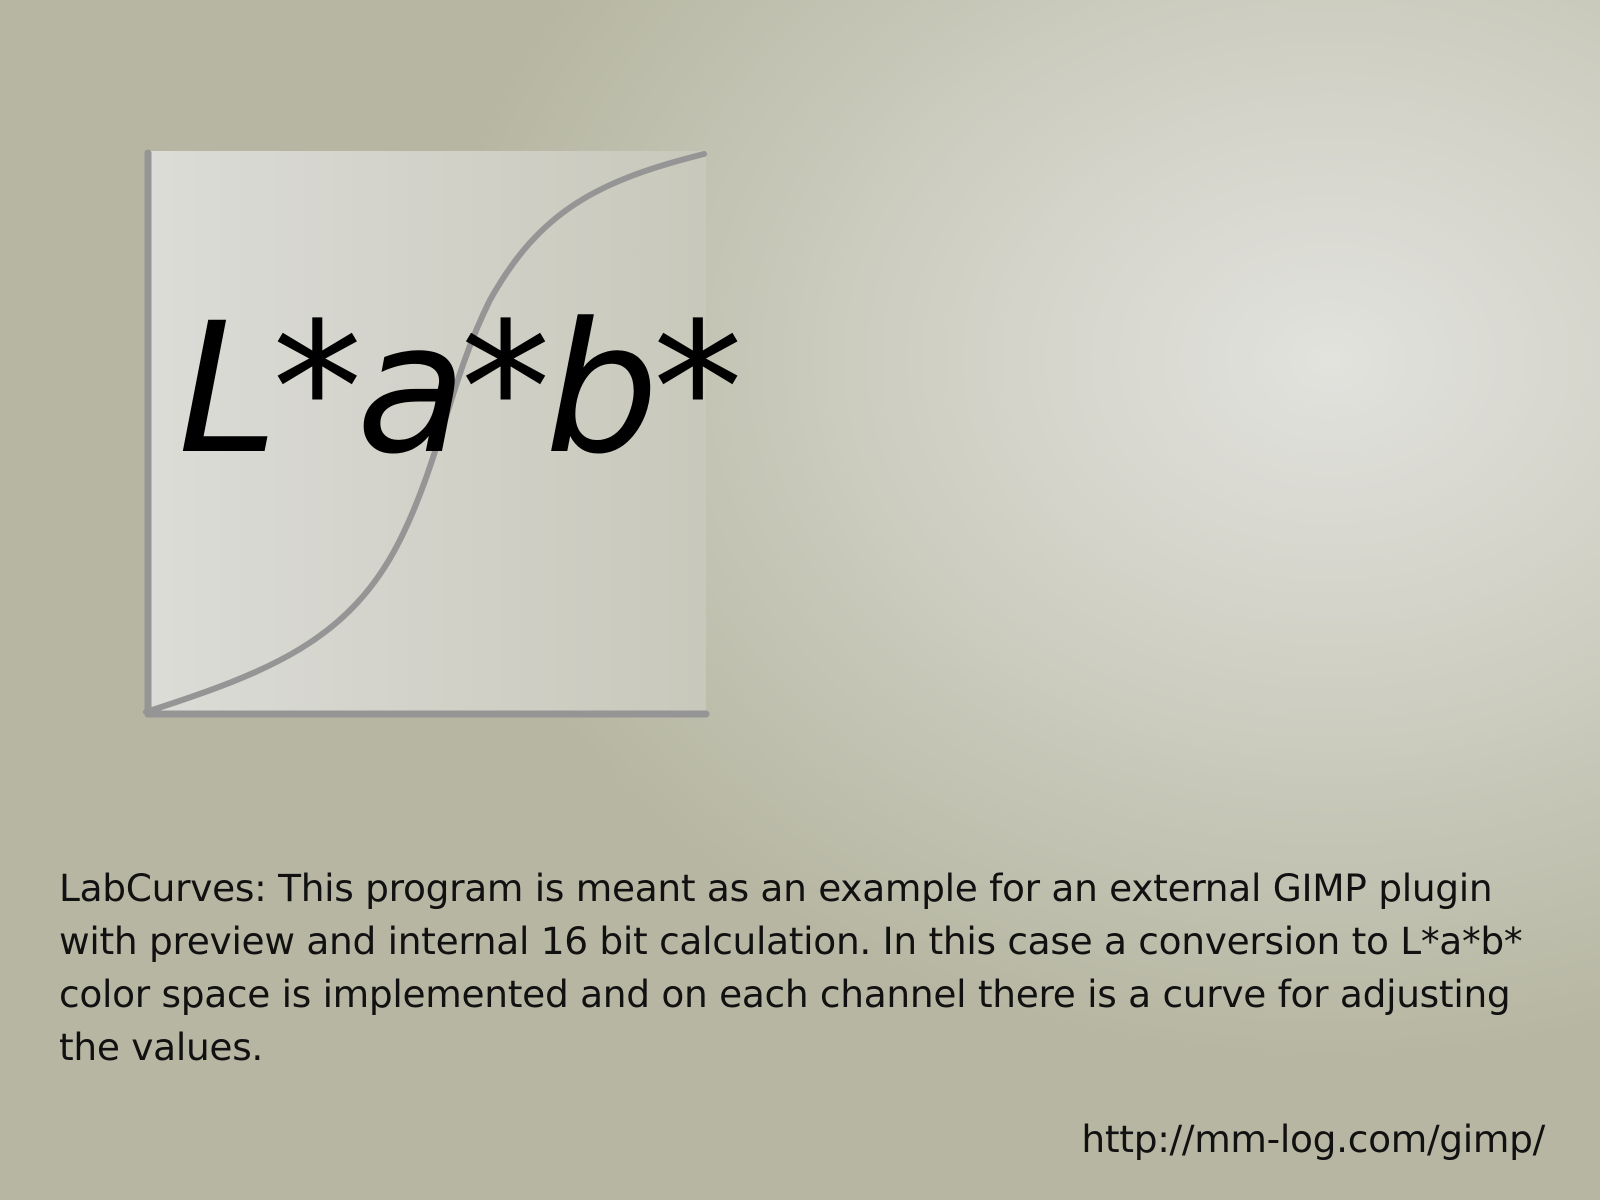 The width and height of the screenshot is (1600, 1200). Describe the element at coordinates (1313, 1139) in the screenshot. I see `website-url: http://mm-log.com/gimp/` at that location.